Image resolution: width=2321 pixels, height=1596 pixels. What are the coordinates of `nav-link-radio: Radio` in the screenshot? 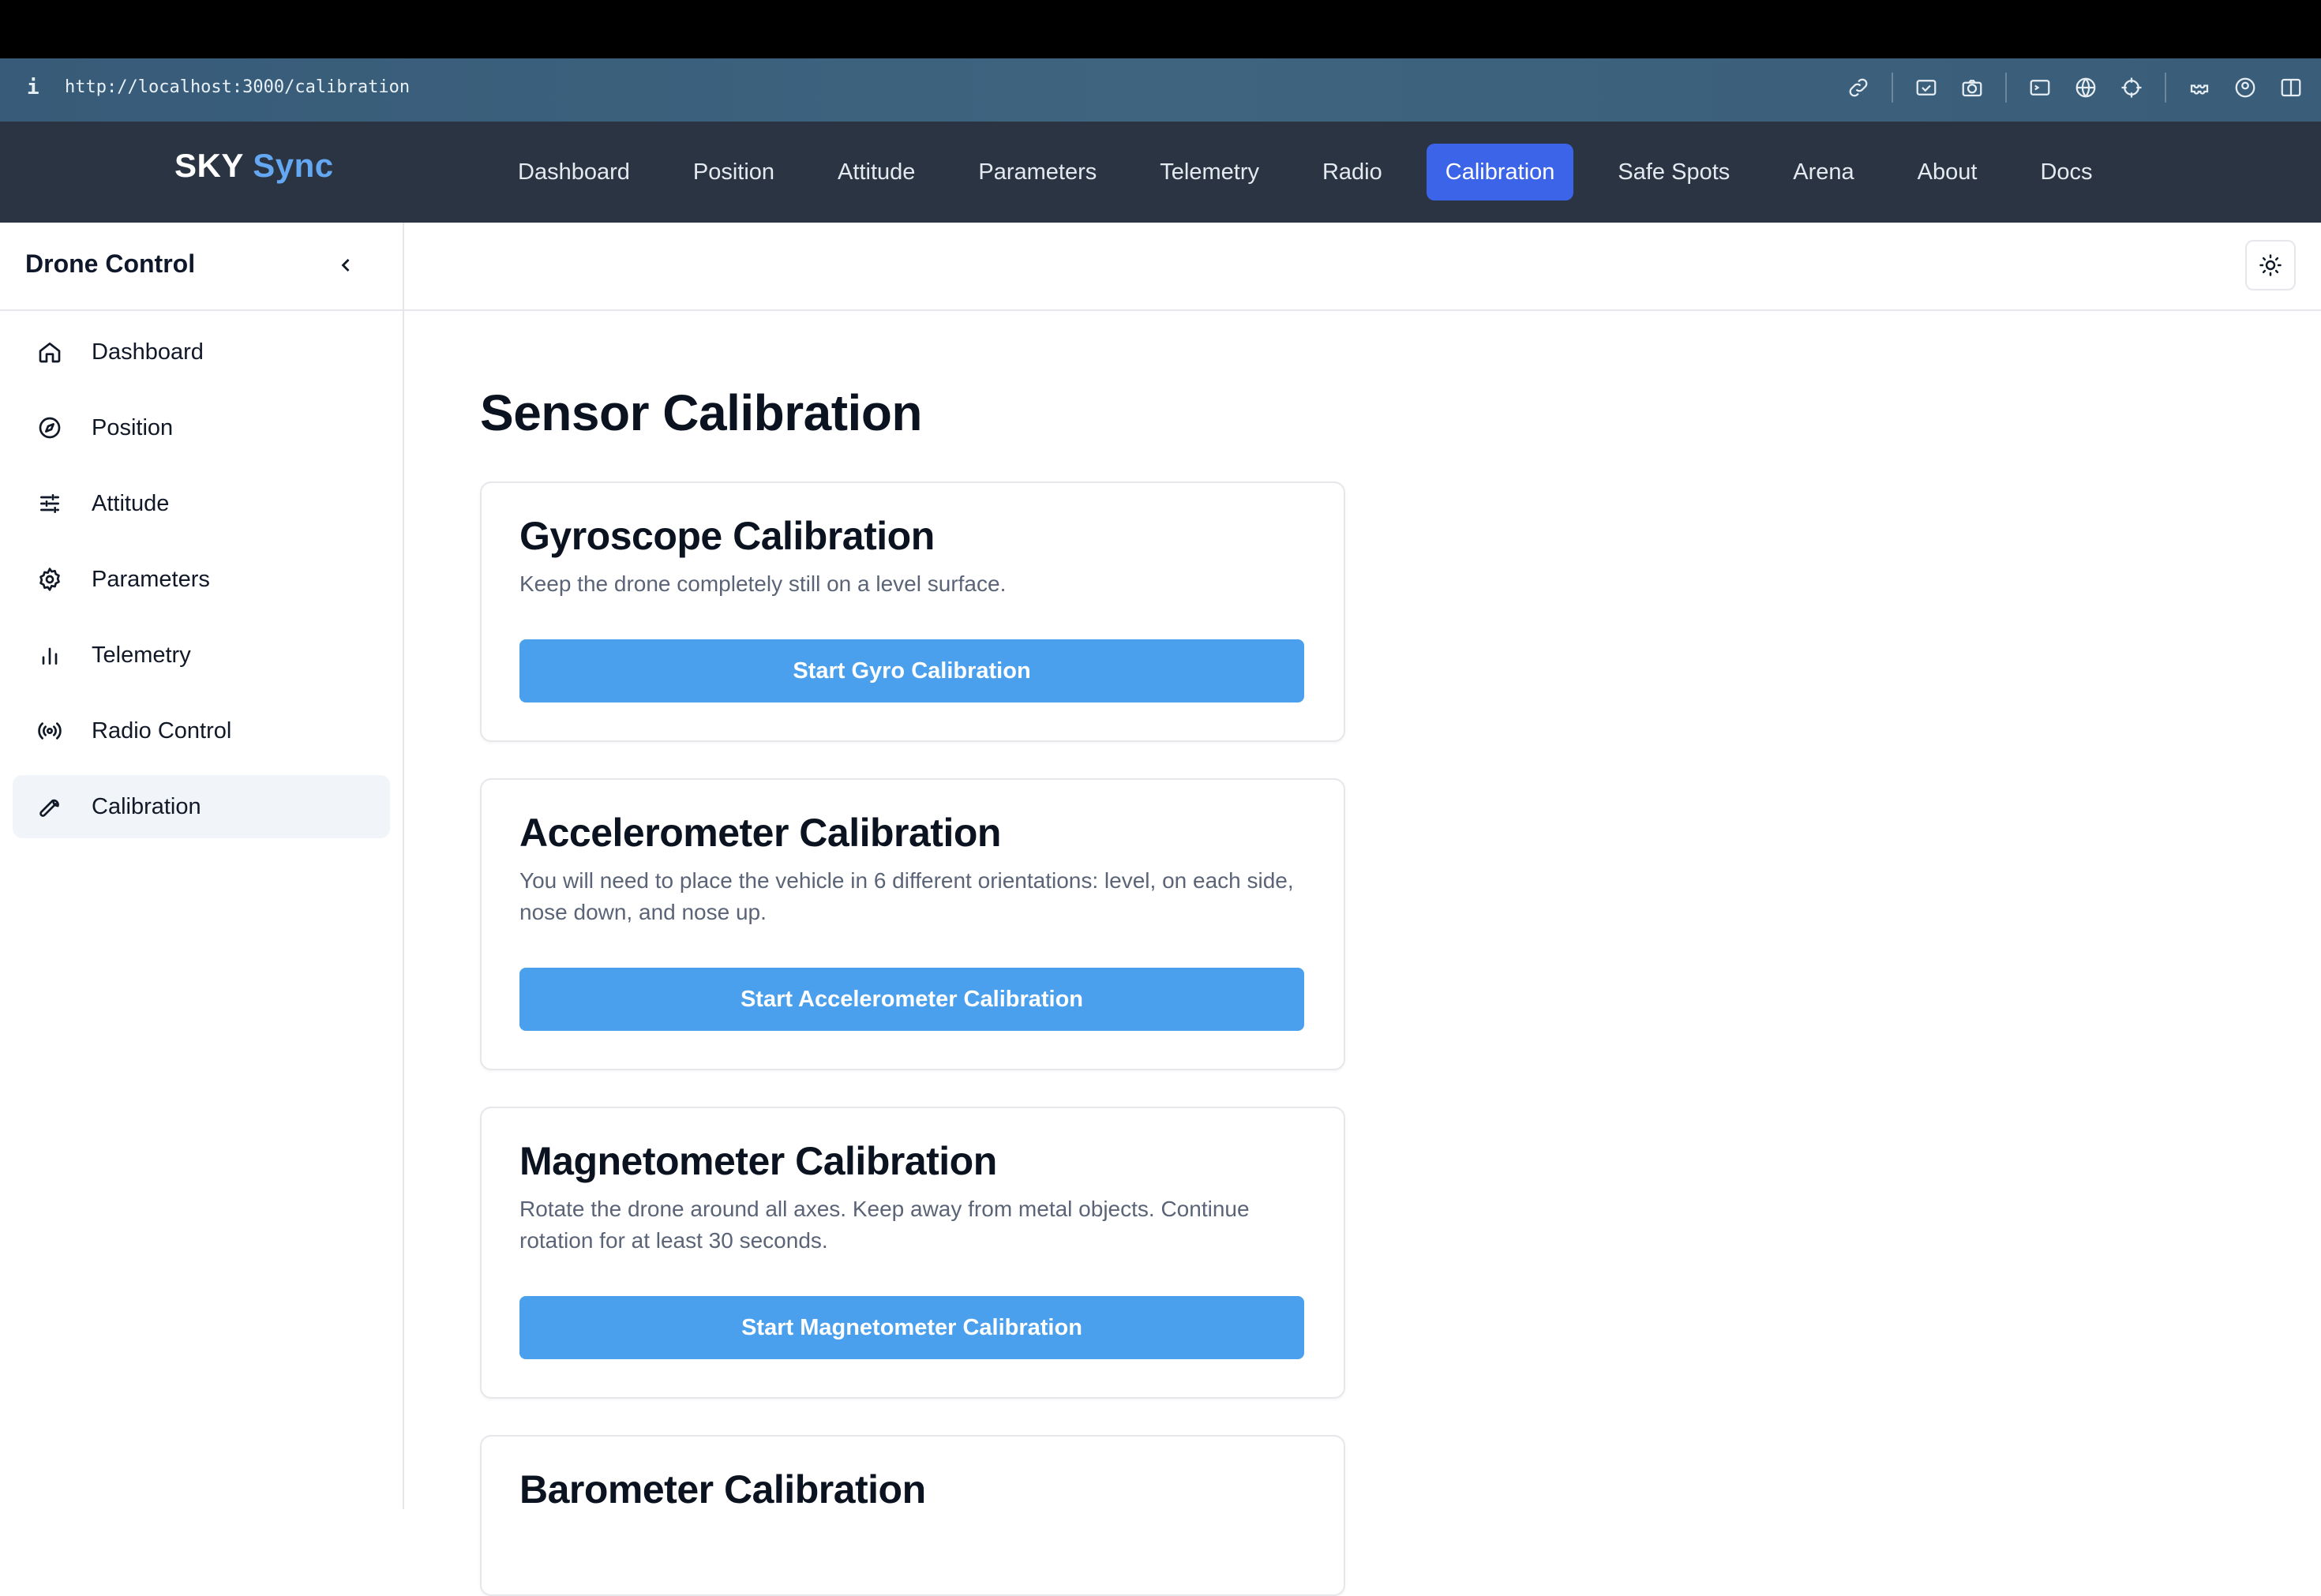 It's located at (1352, 172).